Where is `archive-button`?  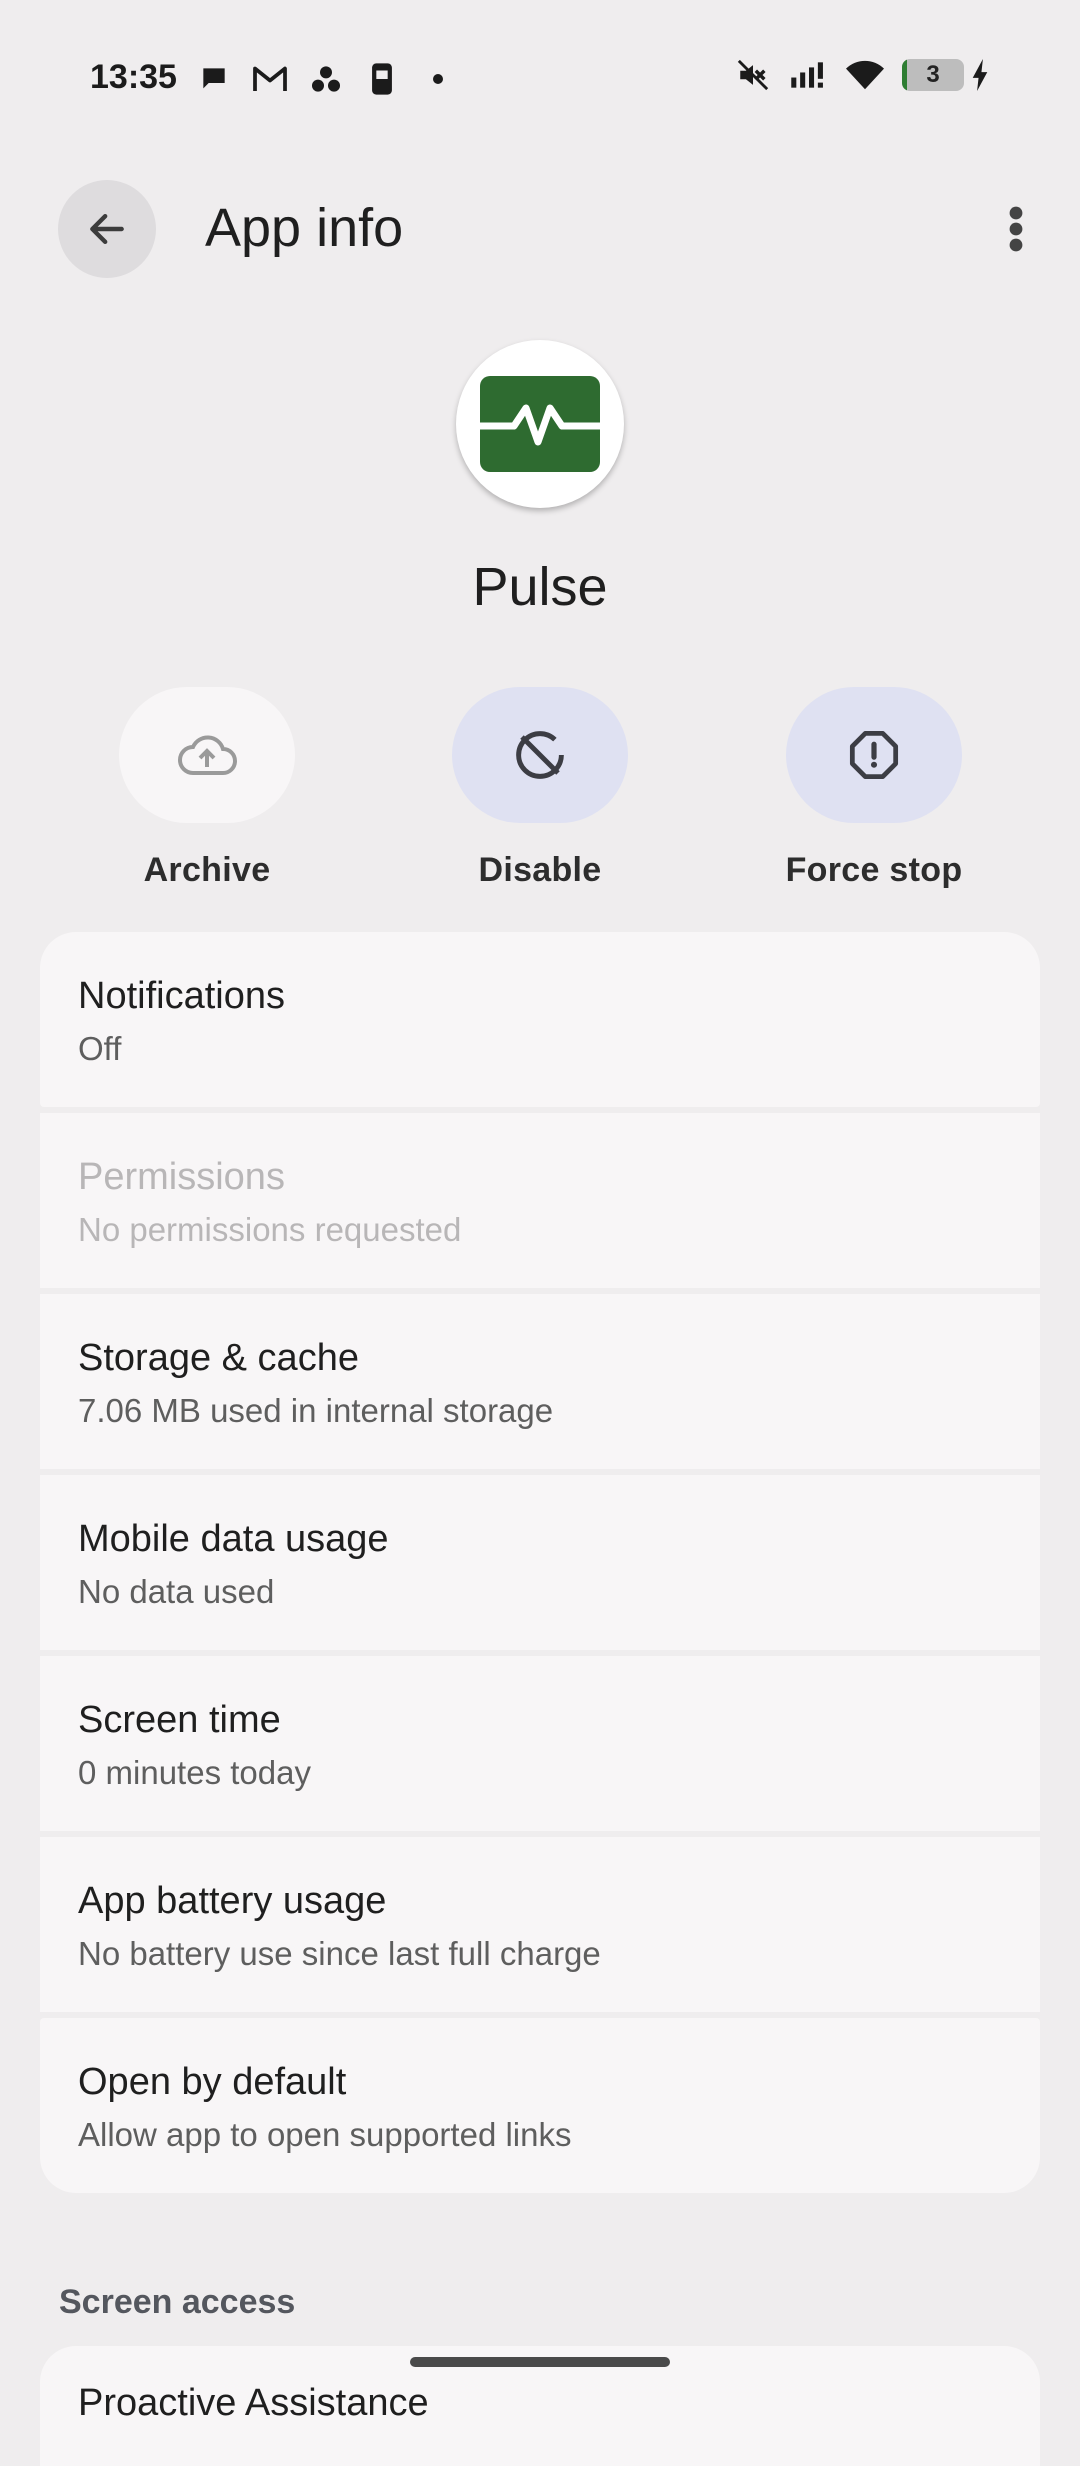
archive-button is located at coordinates (207, 755).